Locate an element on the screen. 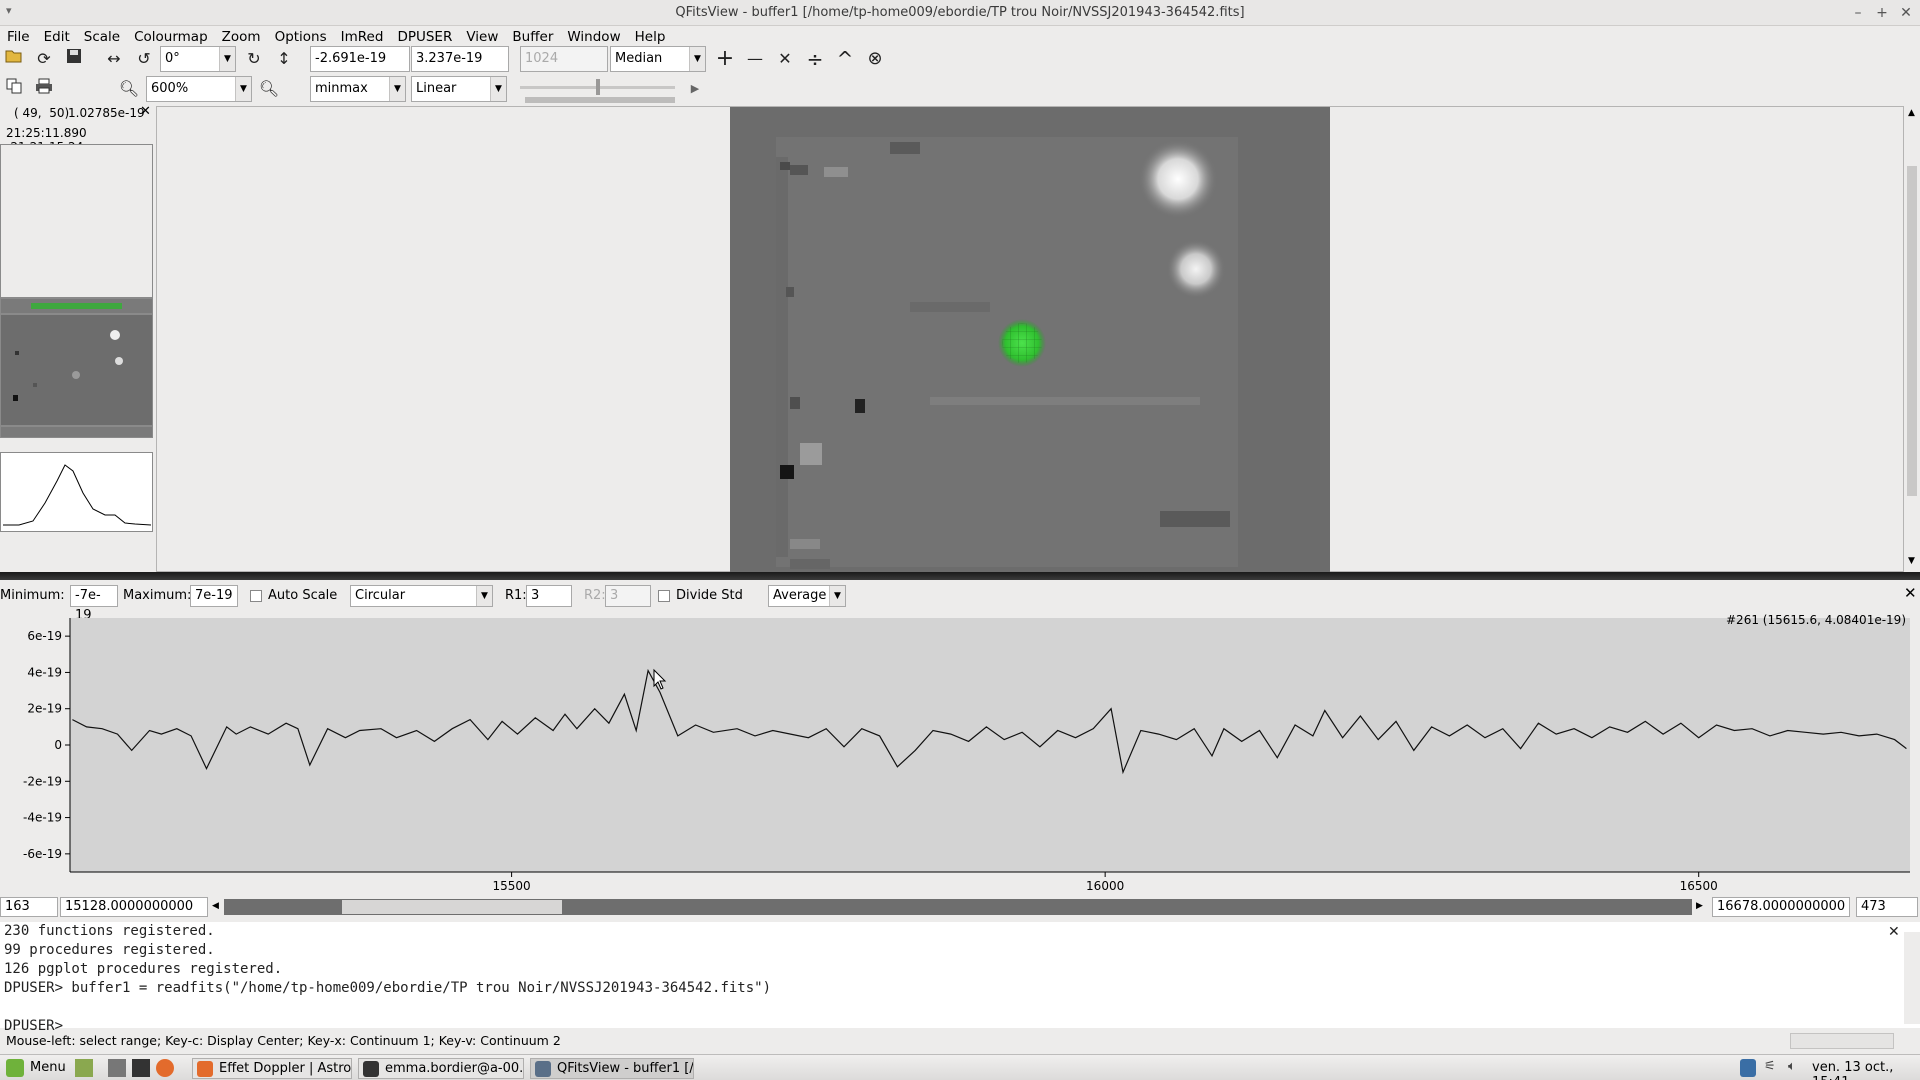 This screenshot has width=1920, height=1080. zoom-fit-icon: 🔍︎ is located at coordinates (269, 89).